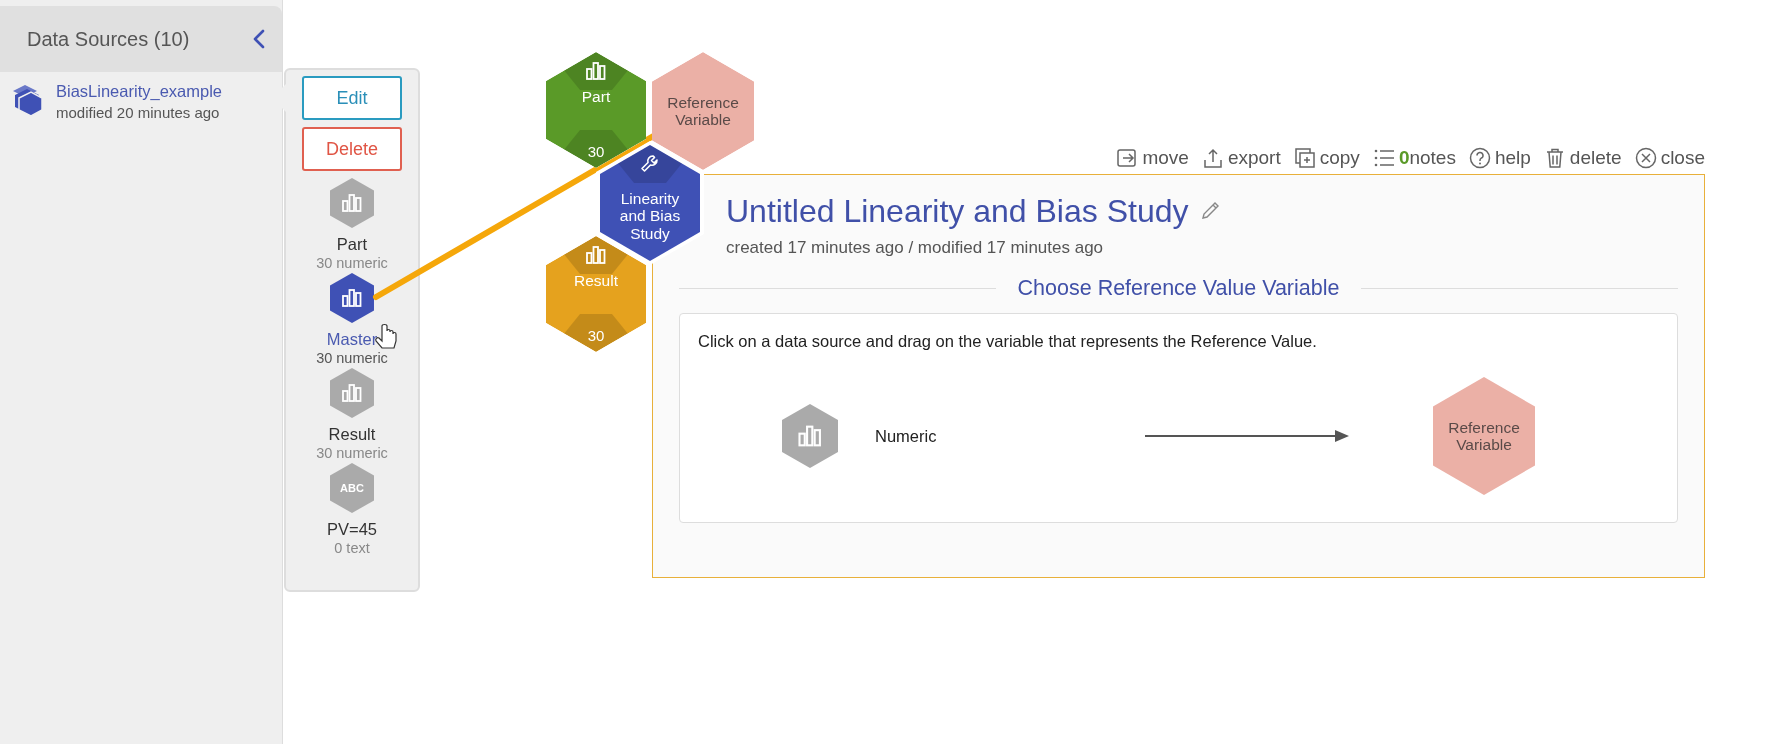 The width and height of the screenshot is (1790, 744). What do you see at coordinates (352, 98) in the screenshot?
I see `edit-button: Edit` at bounding box center [352, 98].